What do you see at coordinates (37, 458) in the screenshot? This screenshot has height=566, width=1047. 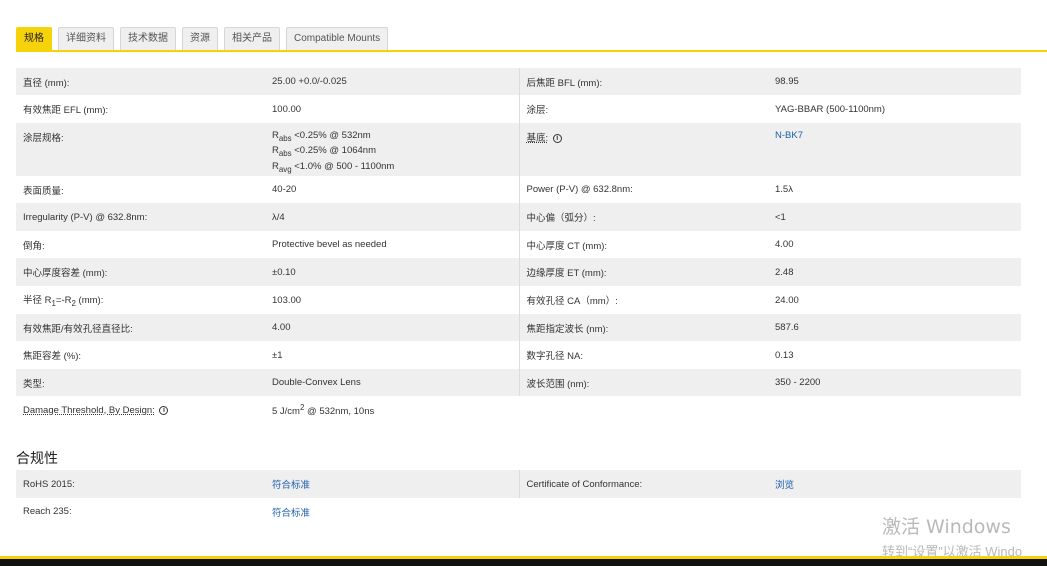 I see `compliance-title: 合规性` at bounding box center [37, 458].